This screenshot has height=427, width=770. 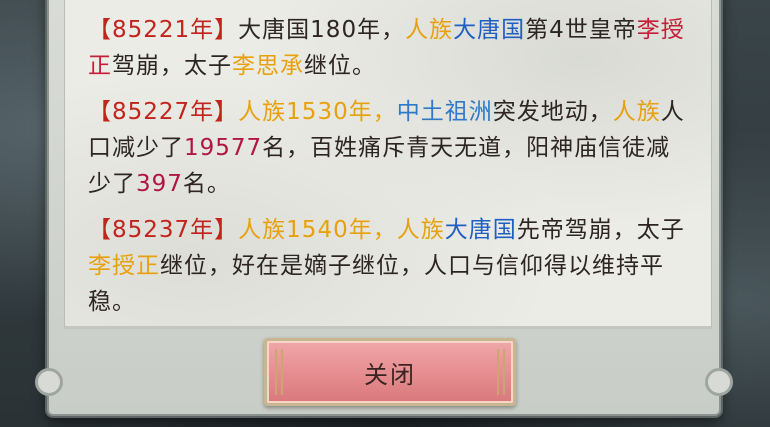 What do you see at coordinates (159, 184) in the screenshot?
I see `believer-loss: 397` at bounding box center [159, 184].